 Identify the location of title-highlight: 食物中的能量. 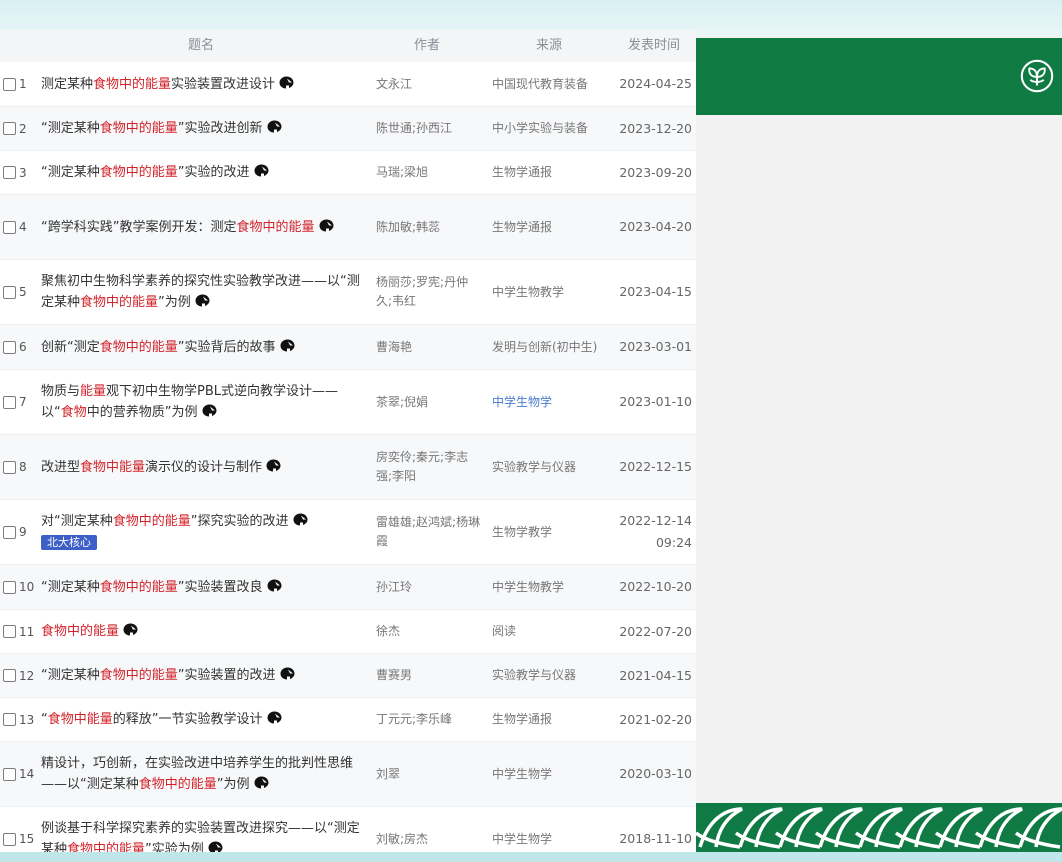
(80, 631).